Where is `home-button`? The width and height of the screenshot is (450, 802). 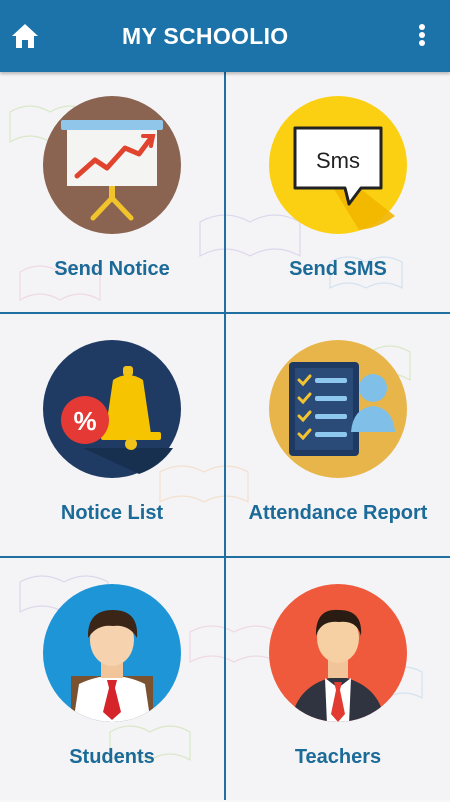 home-button is located at coordinates (25, 36).